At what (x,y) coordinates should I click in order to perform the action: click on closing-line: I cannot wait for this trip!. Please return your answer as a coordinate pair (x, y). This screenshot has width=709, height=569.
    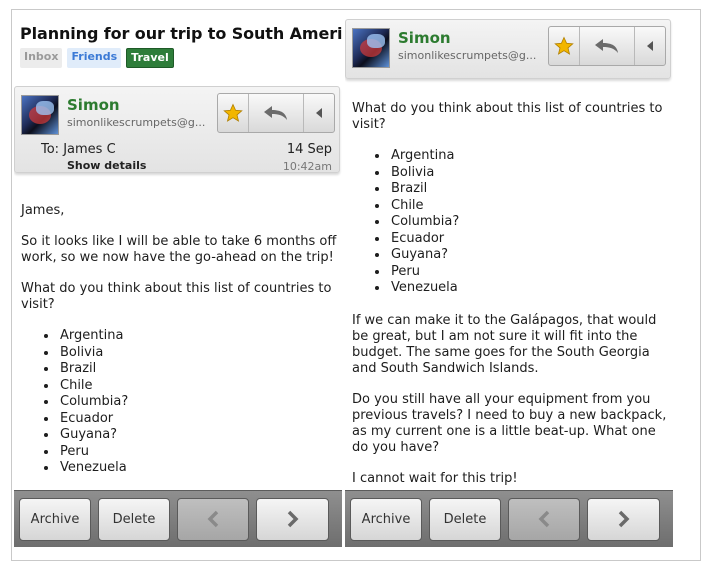
    Looking at the image, I should click on (435, 478).